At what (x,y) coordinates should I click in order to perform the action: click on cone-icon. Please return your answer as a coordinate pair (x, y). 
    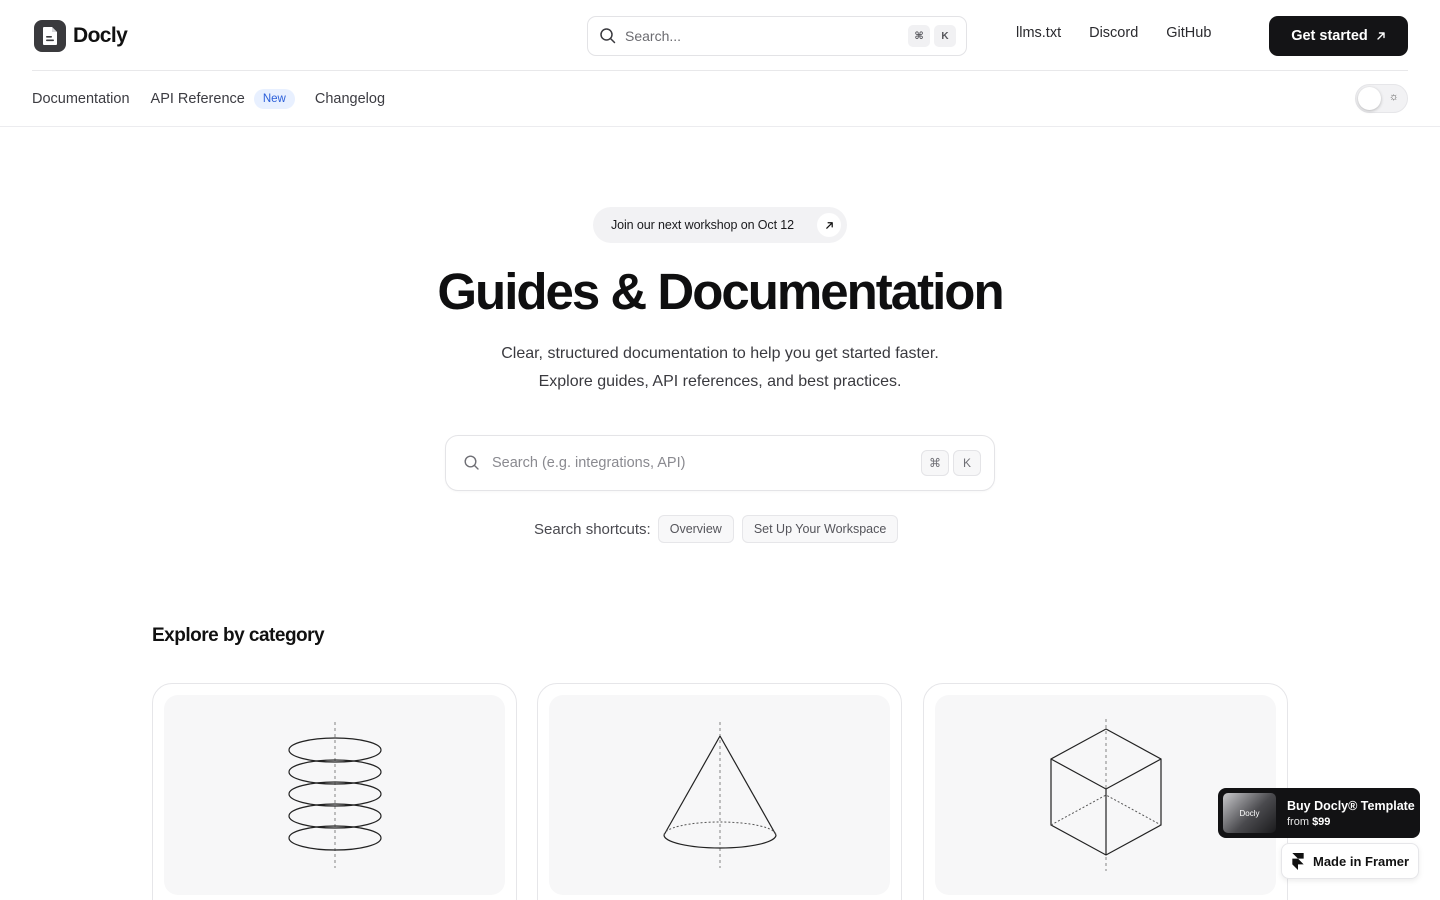
    Looking at the image, I should click on (719, 795).